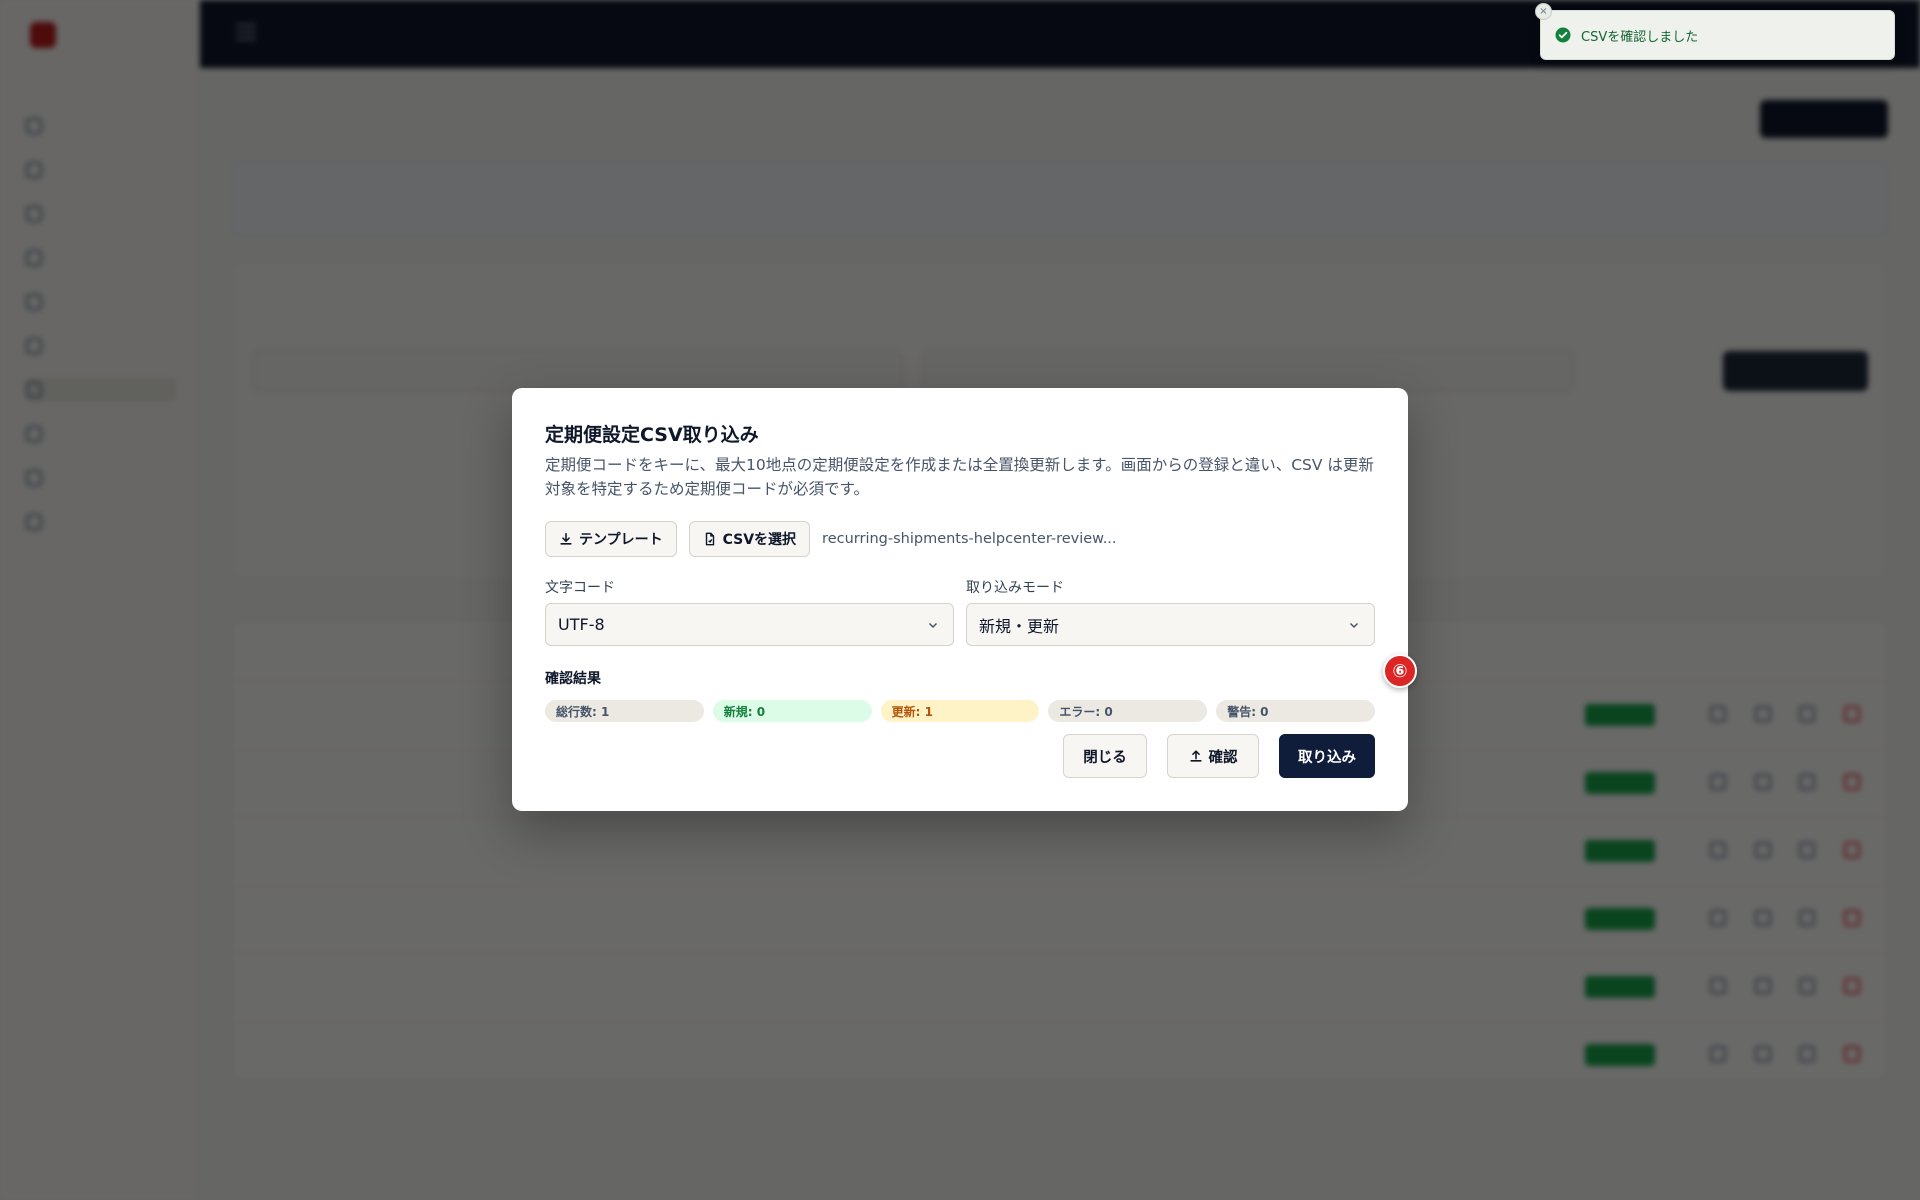  I want to click on close-button: 閉じる, so click(1105, 756).